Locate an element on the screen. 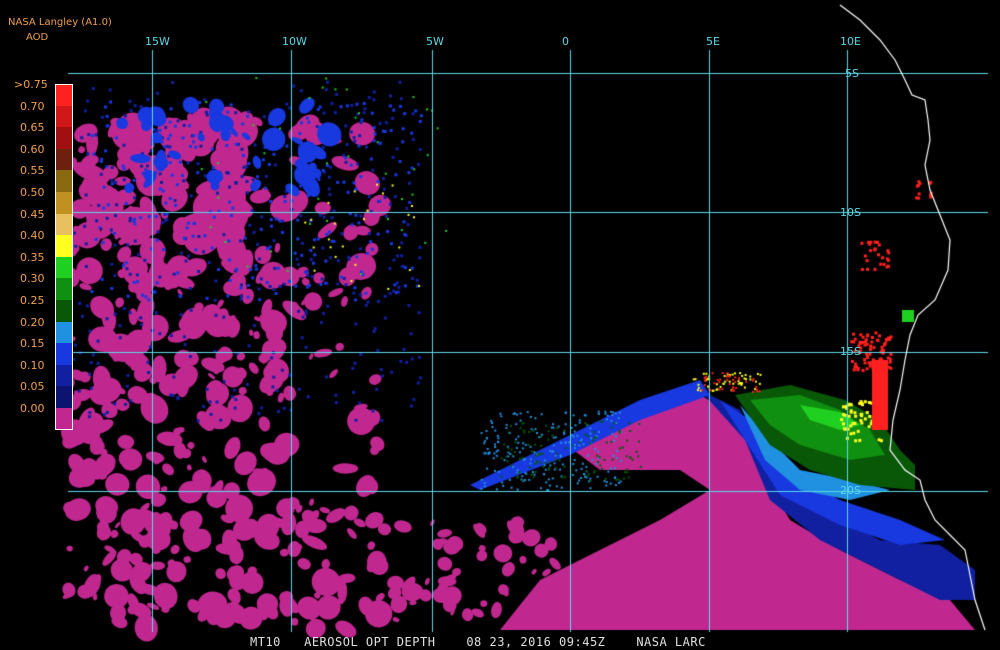  legend-label: >0.75 is located at coordinates (31, 84).